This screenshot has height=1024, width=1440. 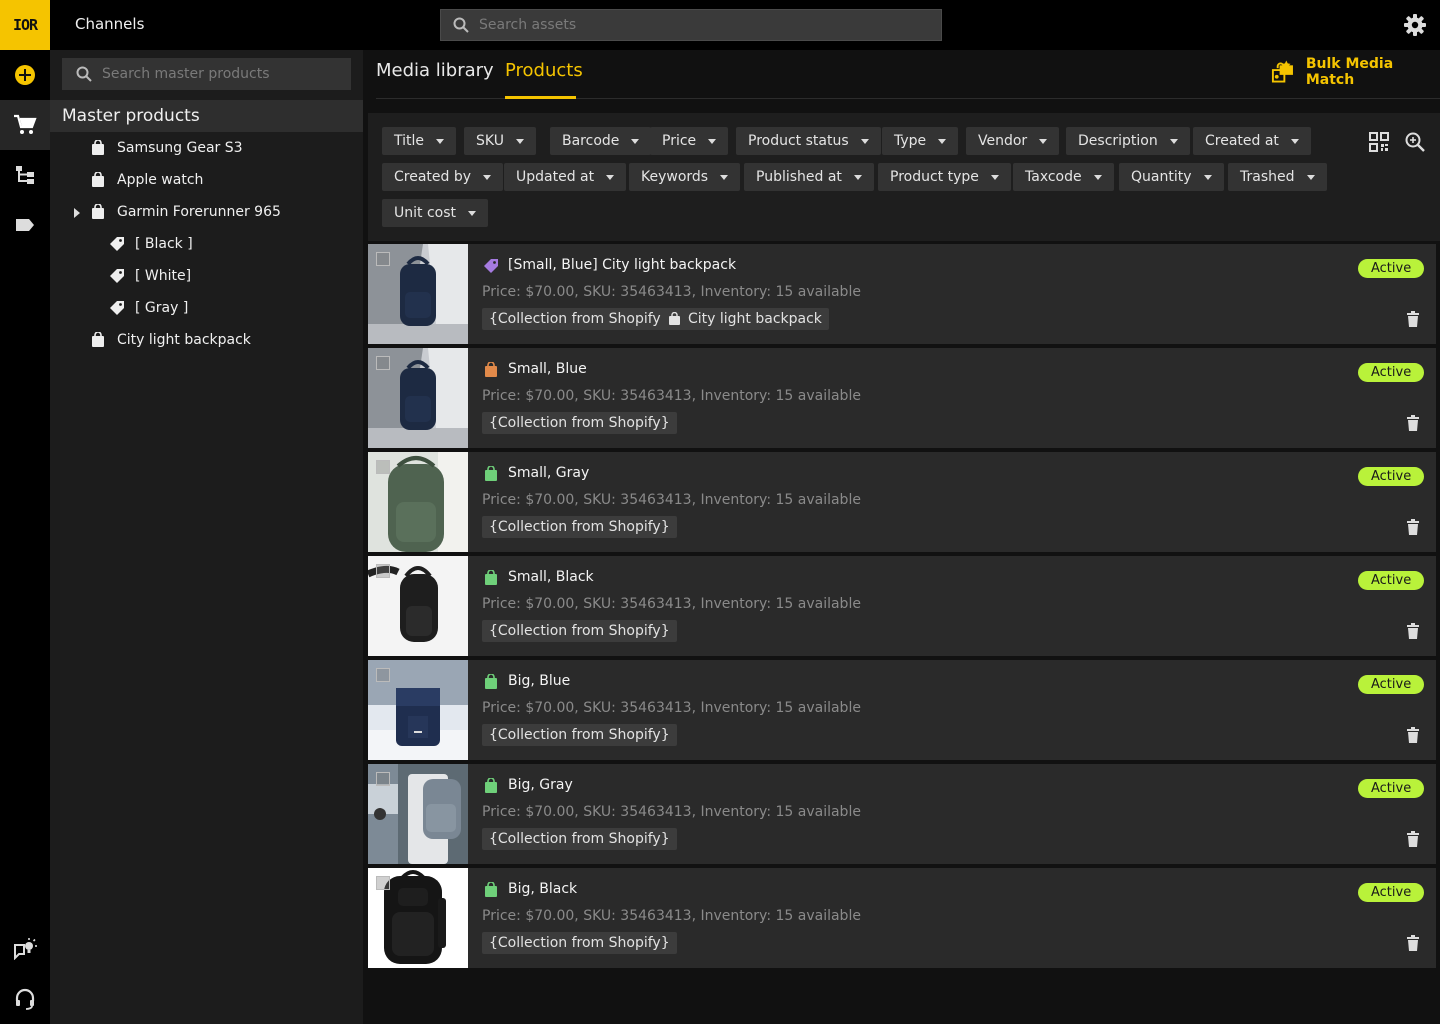 I want to click on filter-published-at: Published at, so click(x=809, y=177).